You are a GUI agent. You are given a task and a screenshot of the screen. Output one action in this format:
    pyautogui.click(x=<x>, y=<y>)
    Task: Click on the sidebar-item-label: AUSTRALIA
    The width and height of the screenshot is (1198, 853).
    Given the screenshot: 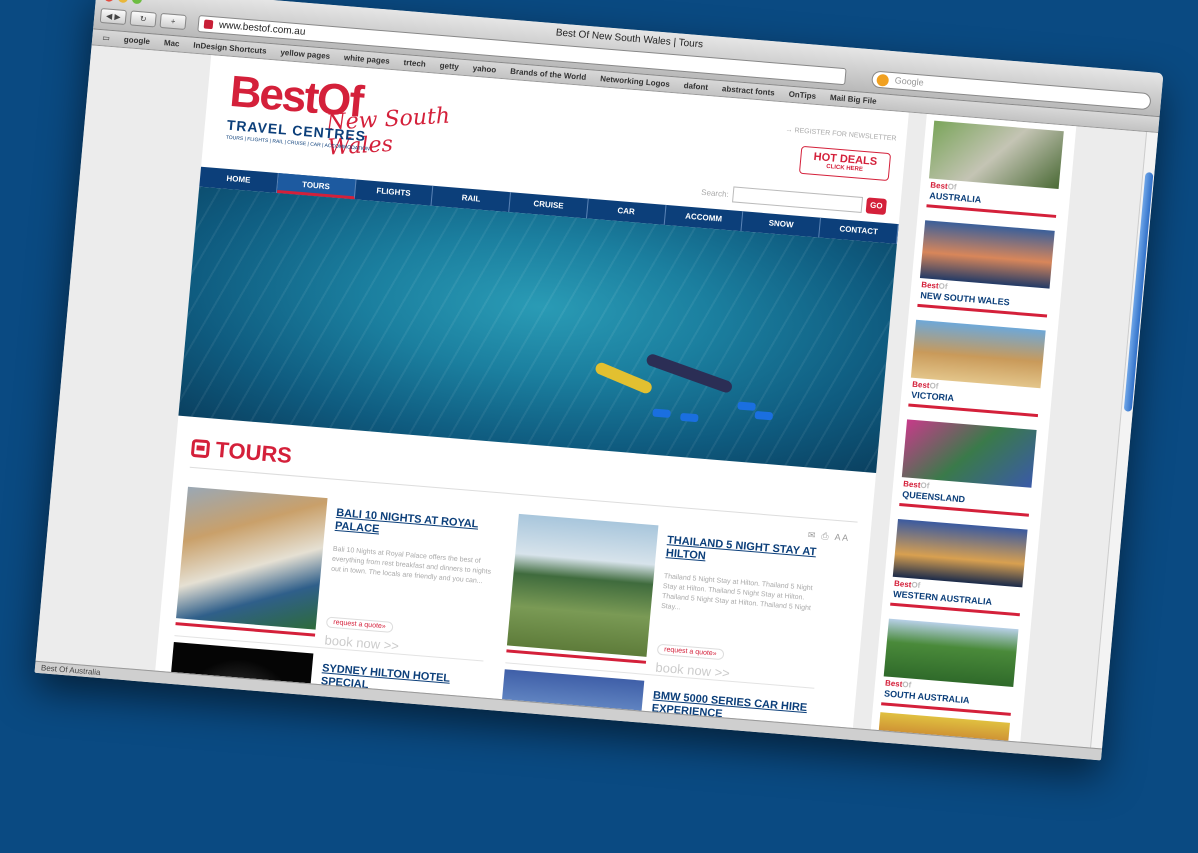 What is the action you would take?
    pyautogui.click(x=955, y=197)
    